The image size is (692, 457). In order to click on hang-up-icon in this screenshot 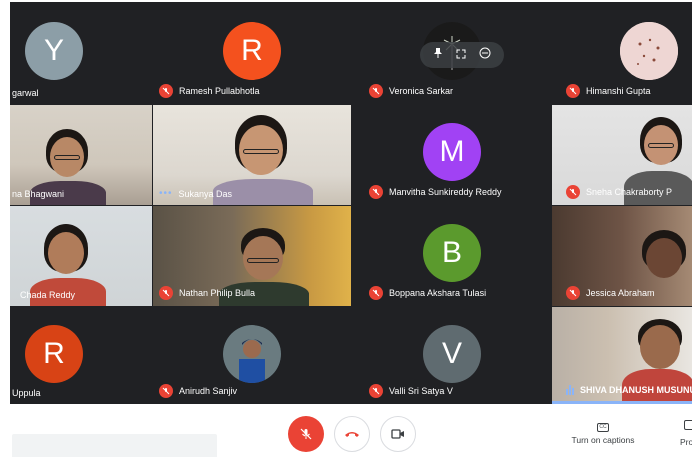, I will do `click(352, 434)`.